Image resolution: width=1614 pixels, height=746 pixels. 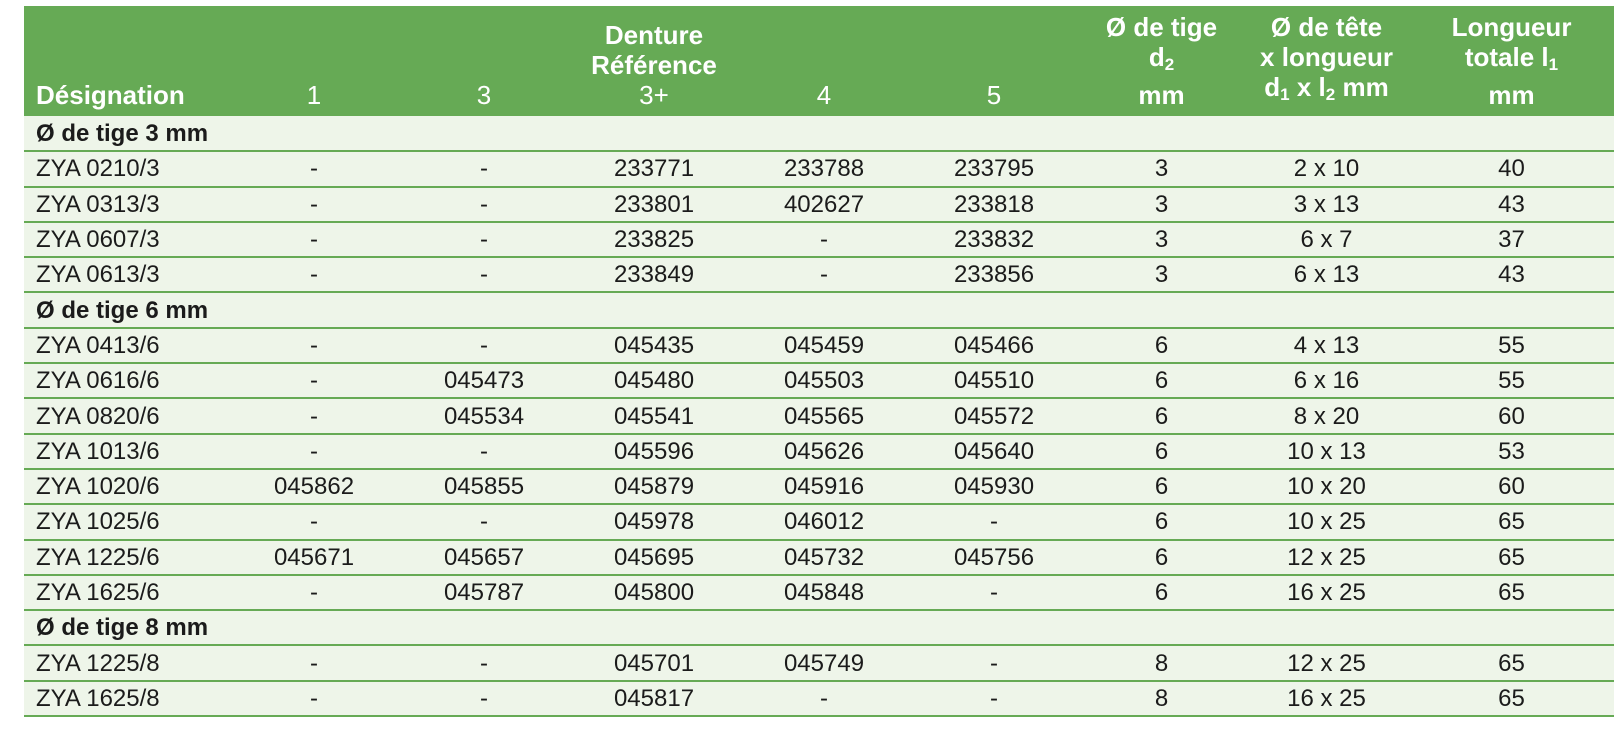 What do you see at coordinates (1326, 557) in the screenshot?
I see `cell-tete: 12 x 25` at bounding box center [1326, 557].